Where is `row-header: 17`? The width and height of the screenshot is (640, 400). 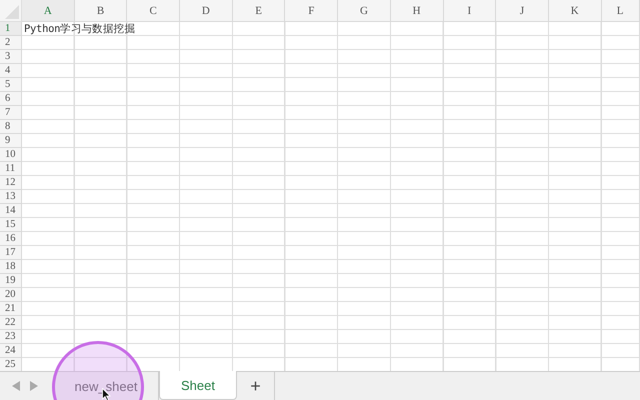
row-header: 17 is located at coordinates (11, 253).